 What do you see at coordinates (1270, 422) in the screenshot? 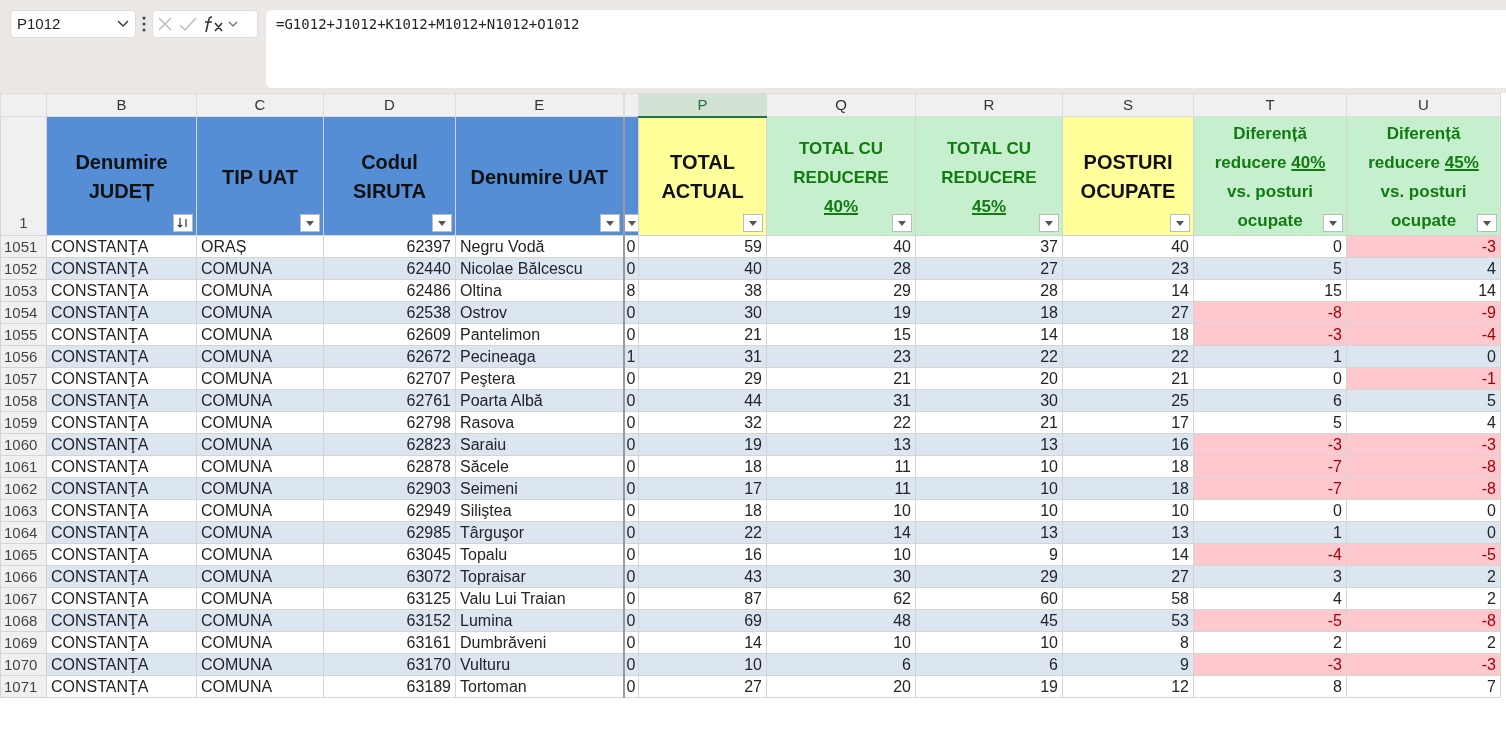
I see `table-cell: 5` at bounding box center [1270, 422].